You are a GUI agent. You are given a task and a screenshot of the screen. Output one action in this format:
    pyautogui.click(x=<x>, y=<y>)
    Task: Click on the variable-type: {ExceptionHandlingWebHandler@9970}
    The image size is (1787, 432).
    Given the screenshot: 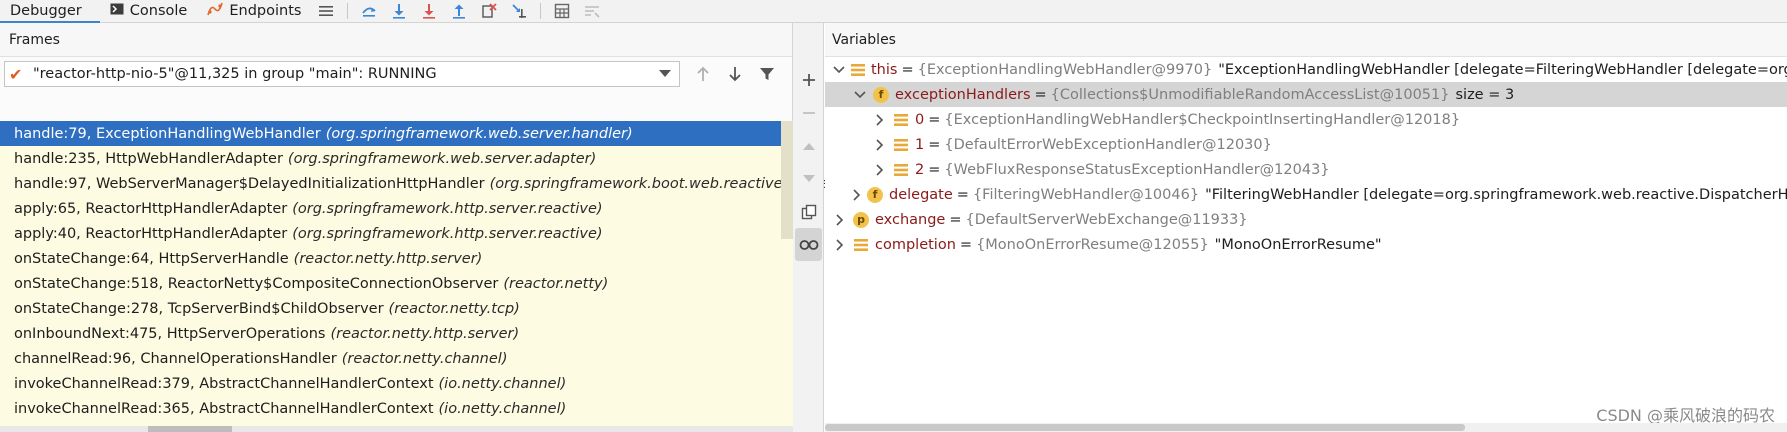 What is the action you would take?
    pyautogui.click(x=1065, y=69)
    